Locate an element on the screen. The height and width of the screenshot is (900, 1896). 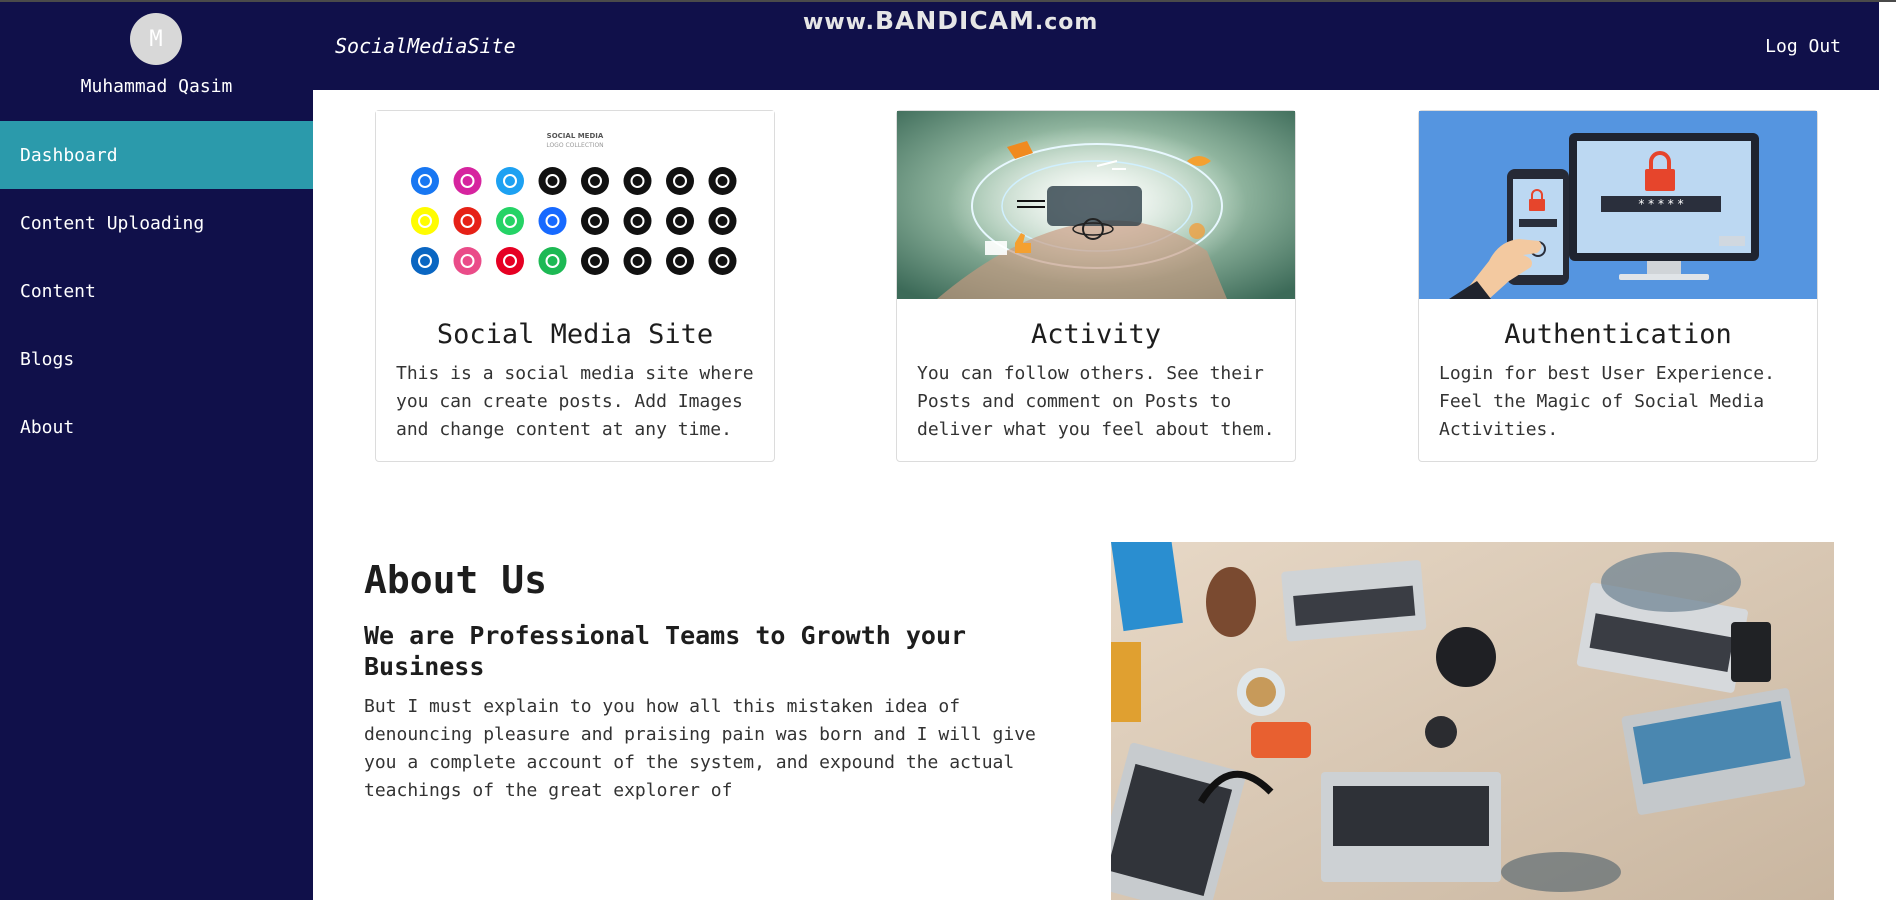
card-title: Social Media Site is located at coordinates (575, 334).